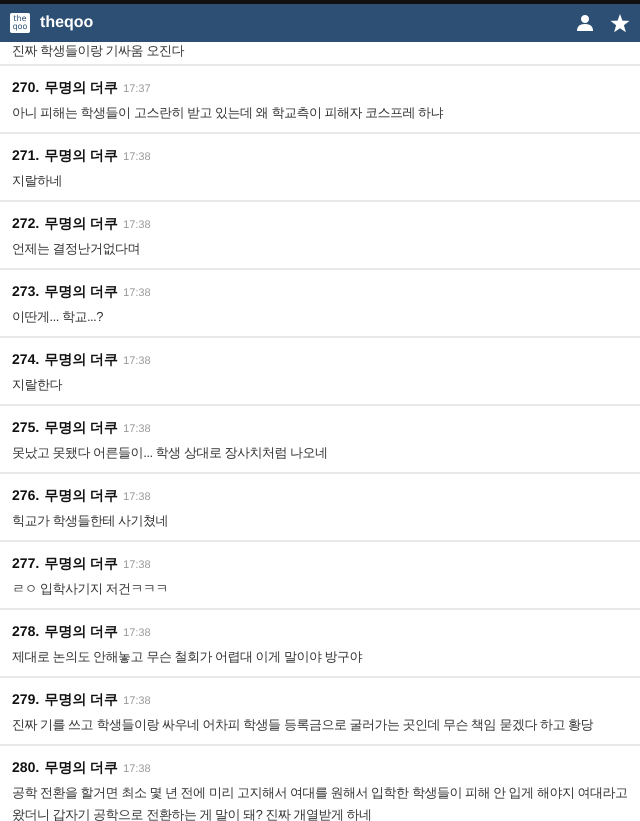 The image size is (640, 821). I want to click on comment-time: 17:37, so click(137, 89).